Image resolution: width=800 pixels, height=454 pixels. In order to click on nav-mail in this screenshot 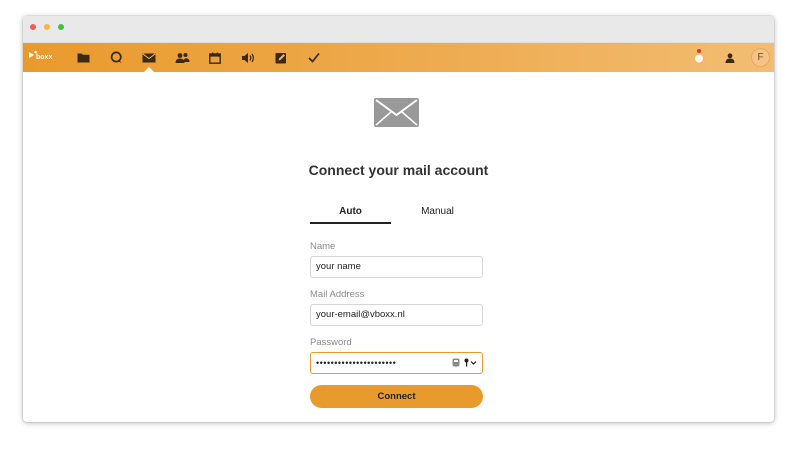, I will do `click(149, 57)`.